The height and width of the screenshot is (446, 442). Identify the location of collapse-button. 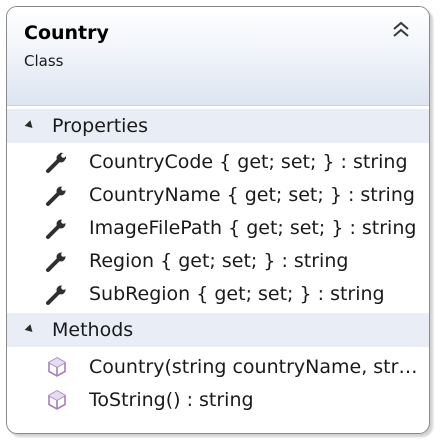
(401, 30).